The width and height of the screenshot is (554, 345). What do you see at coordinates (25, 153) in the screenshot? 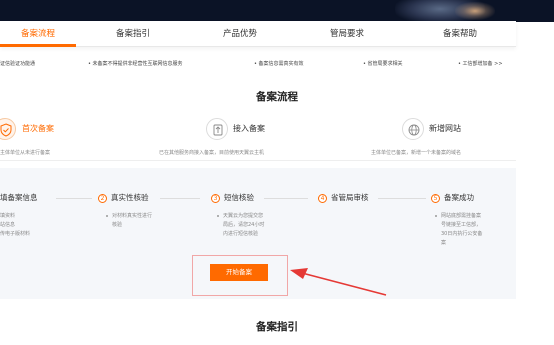
I see `step-description: 主体单位从未进行备案` at bounding box center [25, 153].